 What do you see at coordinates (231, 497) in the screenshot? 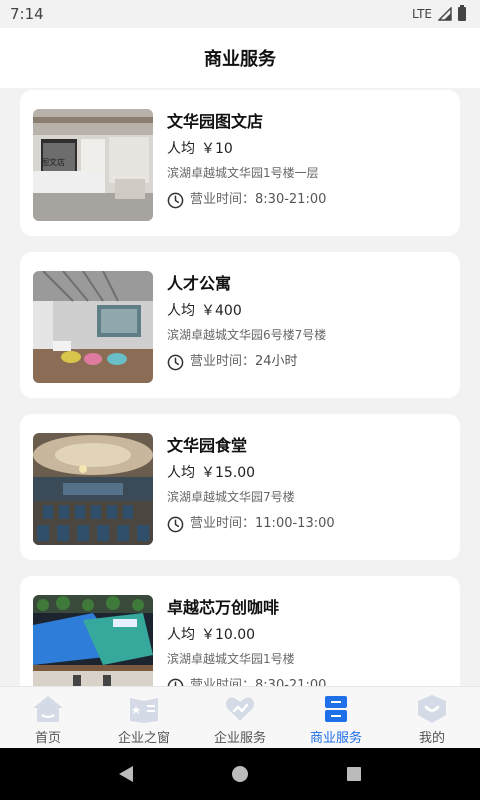
I see `business-address: 滨湖卓越城文华园7号楼` at bounding box center [231, 497].